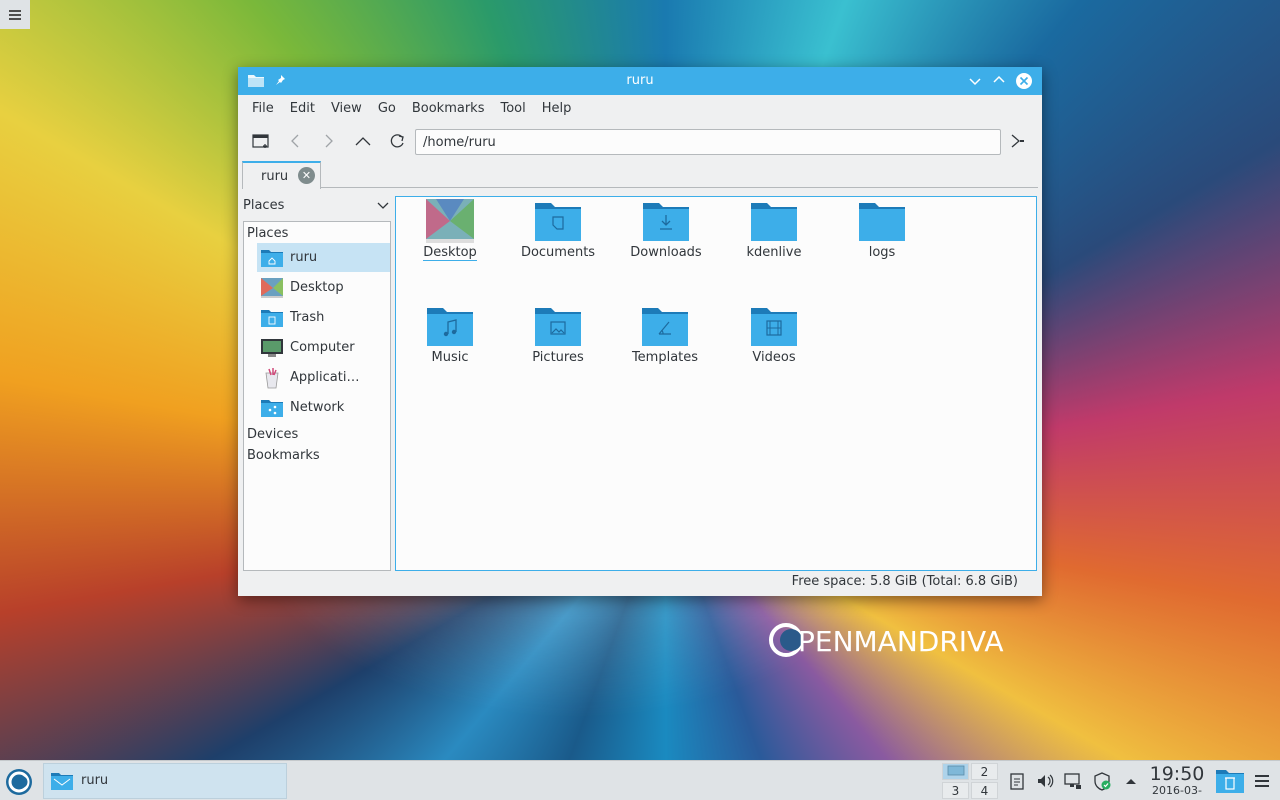 The height and width of the screenshot is (800, 1280). Describe the element at coordinates (1102, 781) in the screenshot. I see `updates-shield-icon` at that location.